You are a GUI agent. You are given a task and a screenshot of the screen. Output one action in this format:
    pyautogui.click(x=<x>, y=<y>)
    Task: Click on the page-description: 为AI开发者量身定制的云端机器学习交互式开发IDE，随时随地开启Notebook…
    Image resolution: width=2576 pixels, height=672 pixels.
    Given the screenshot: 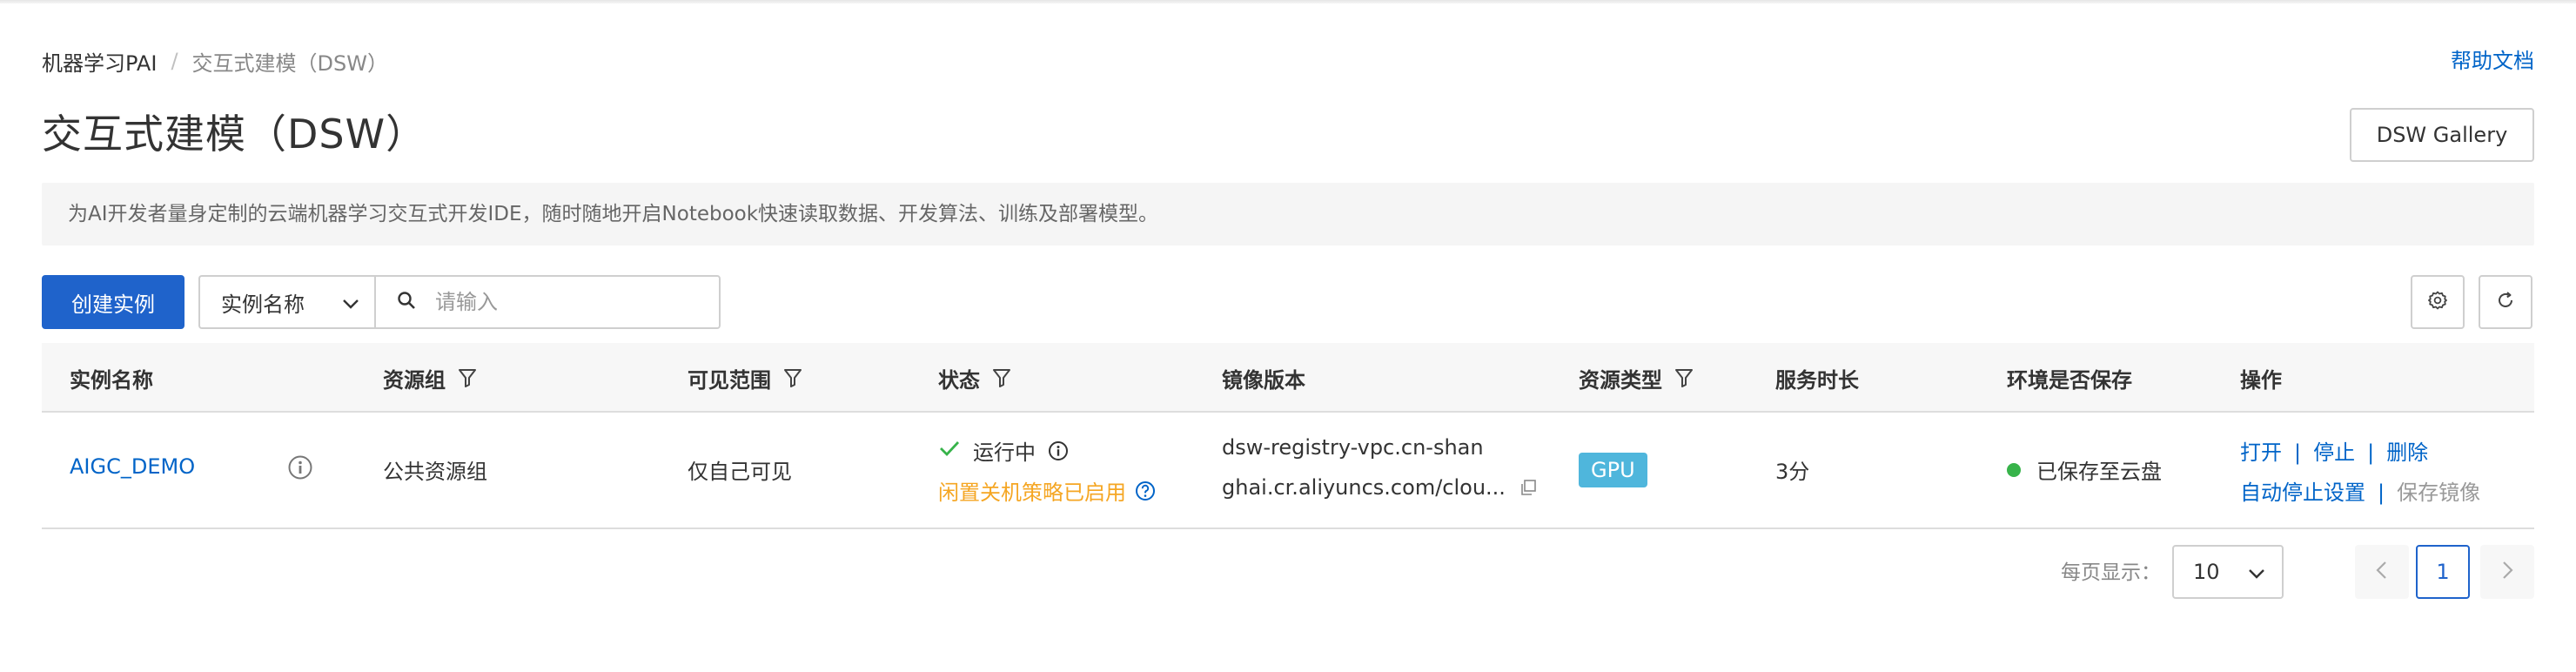 What is the action you would take?
    pyautogui.click(x=1288, y=214)
    